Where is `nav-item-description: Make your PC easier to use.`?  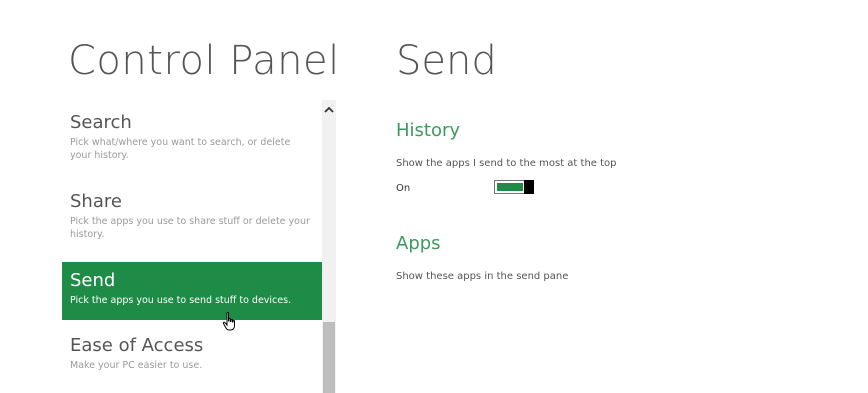 nav-item-description: Make your PC easier to use. is located at coordinates (136, 365).